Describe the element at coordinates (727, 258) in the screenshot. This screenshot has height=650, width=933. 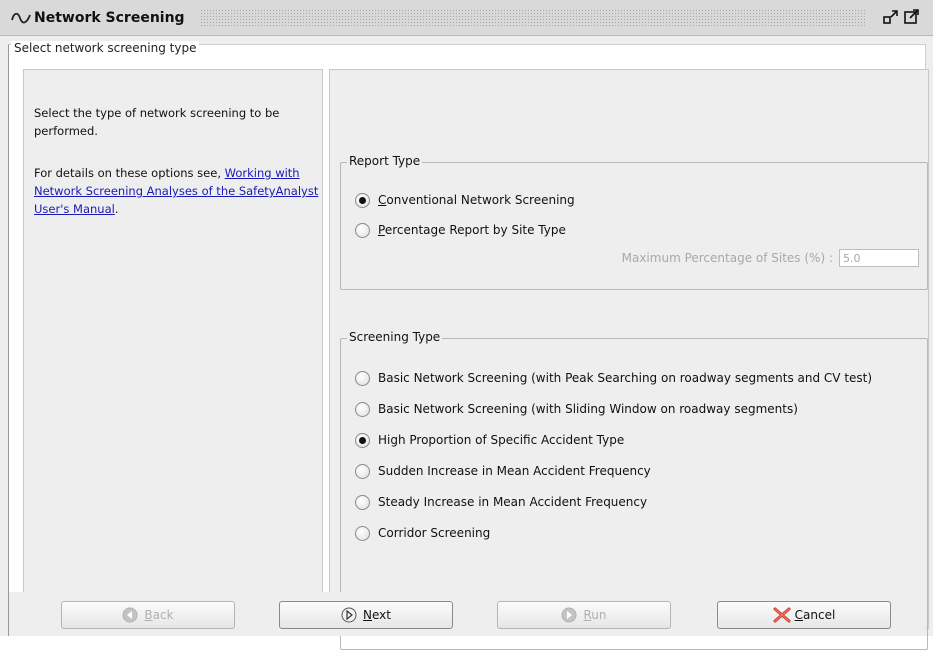
I see `max-percentage-label: Maximum Percentage of Sites (%) :` at that location.